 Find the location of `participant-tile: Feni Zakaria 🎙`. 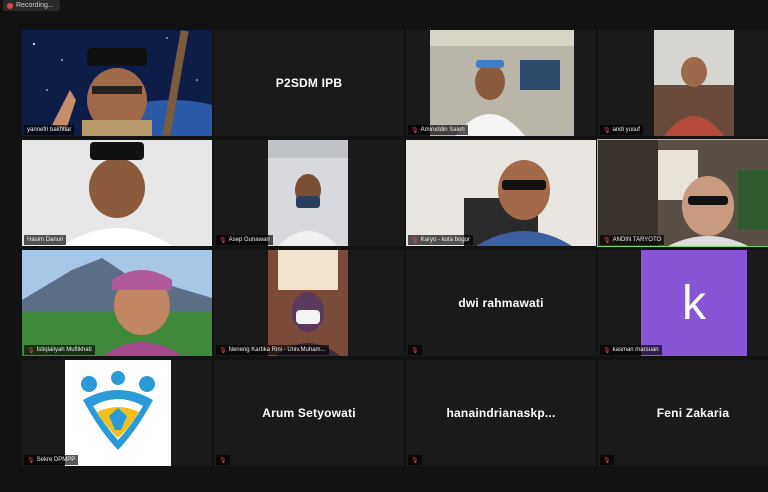

participant-tile: Feni Zakaria 🎙 is located at coordinates (683, 413).